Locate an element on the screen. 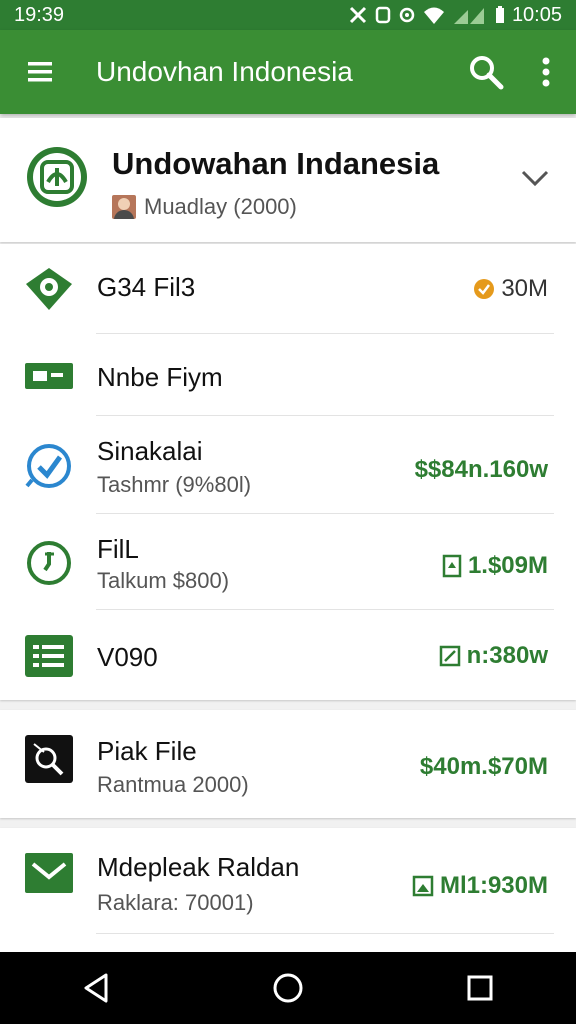  status-time-right: 10:05 is located at coordinates (536, 14).